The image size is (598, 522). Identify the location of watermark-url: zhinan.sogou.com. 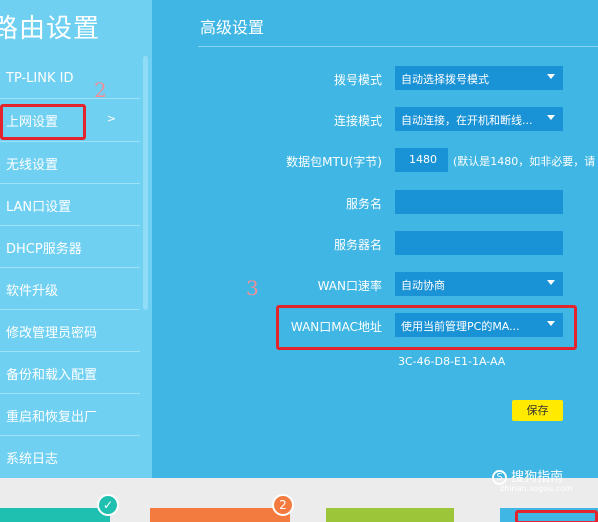
(536, 488).